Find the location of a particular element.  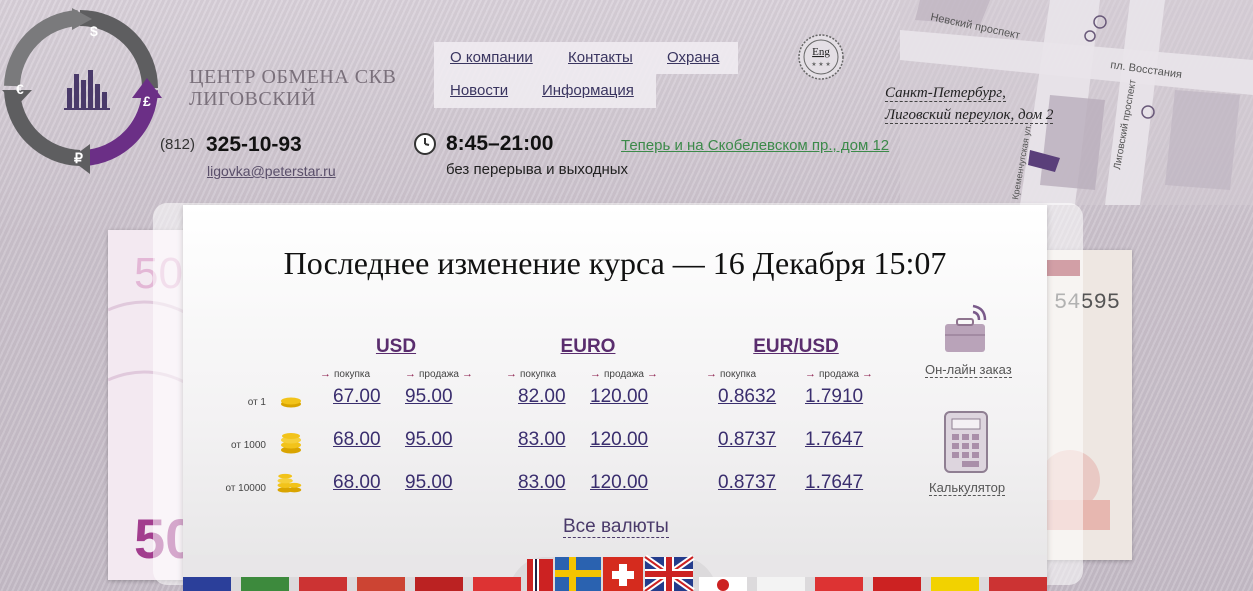

rate-eurusd-sell-1: 1.7910 is located at coordinates (834, 397).